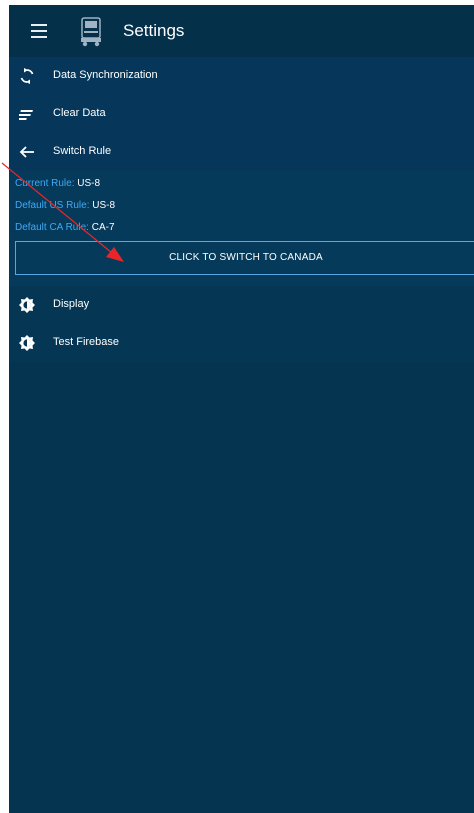  Describe the element at coordinates (27, 152) in the screenshot. I see `back-arrow-icon` at that location.